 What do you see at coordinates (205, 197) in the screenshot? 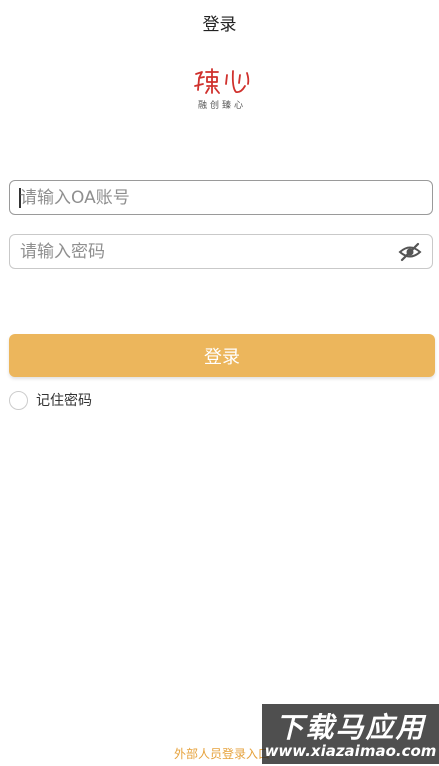
I see `account-input` at bounding box center [205, 197].